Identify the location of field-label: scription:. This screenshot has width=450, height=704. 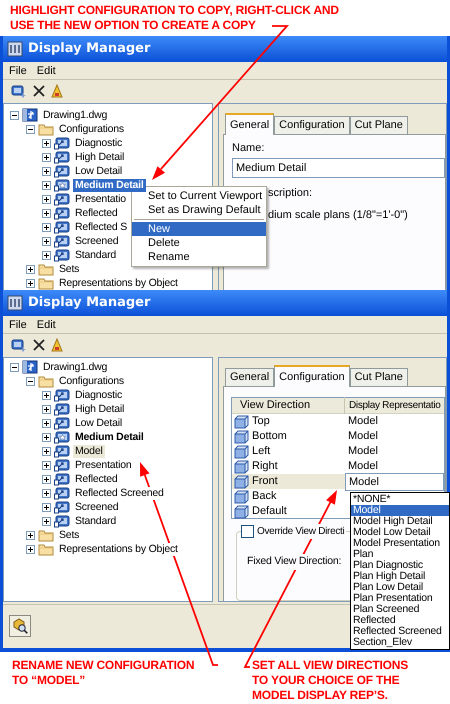
(290, 193).